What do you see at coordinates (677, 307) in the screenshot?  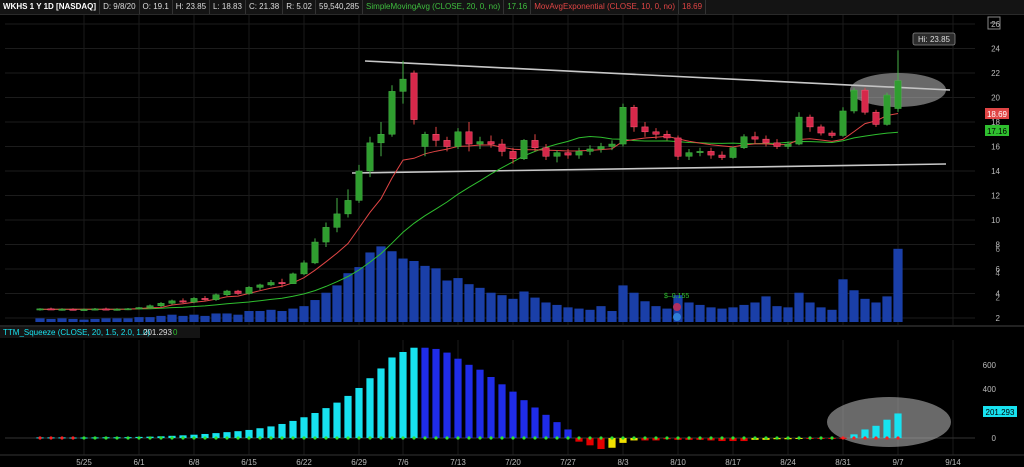 I see `event-marker-red-icon` at bounding box center [677, 307].